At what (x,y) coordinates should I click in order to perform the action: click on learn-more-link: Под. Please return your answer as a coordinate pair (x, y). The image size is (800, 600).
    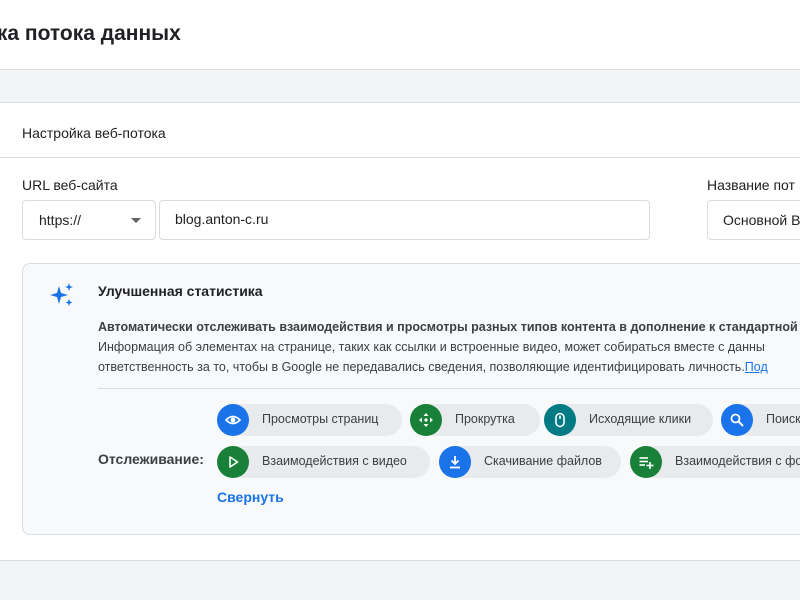
    Looking at the image, I should click on (756, 367).